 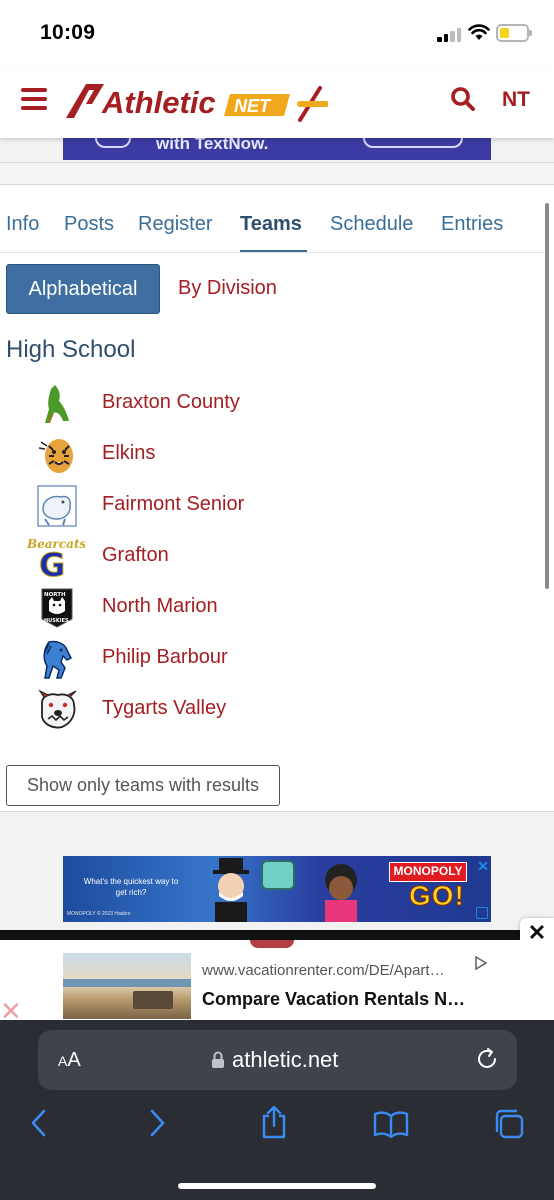 What do you see at coordinates (278, 875) in the screenshot?
I see `robot-character-illustration` at bounding box center [278, 875].